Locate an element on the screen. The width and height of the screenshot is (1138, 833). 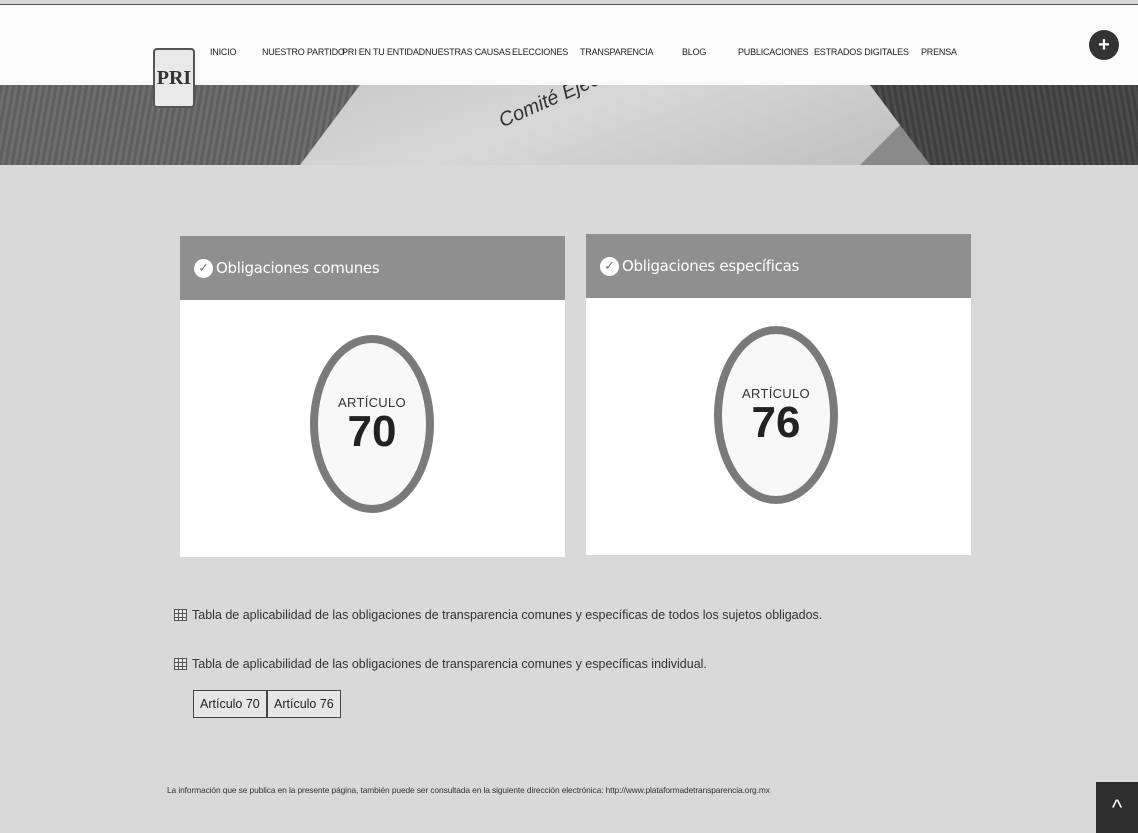
ring-number: 76 is located at coordinates (776, 422).